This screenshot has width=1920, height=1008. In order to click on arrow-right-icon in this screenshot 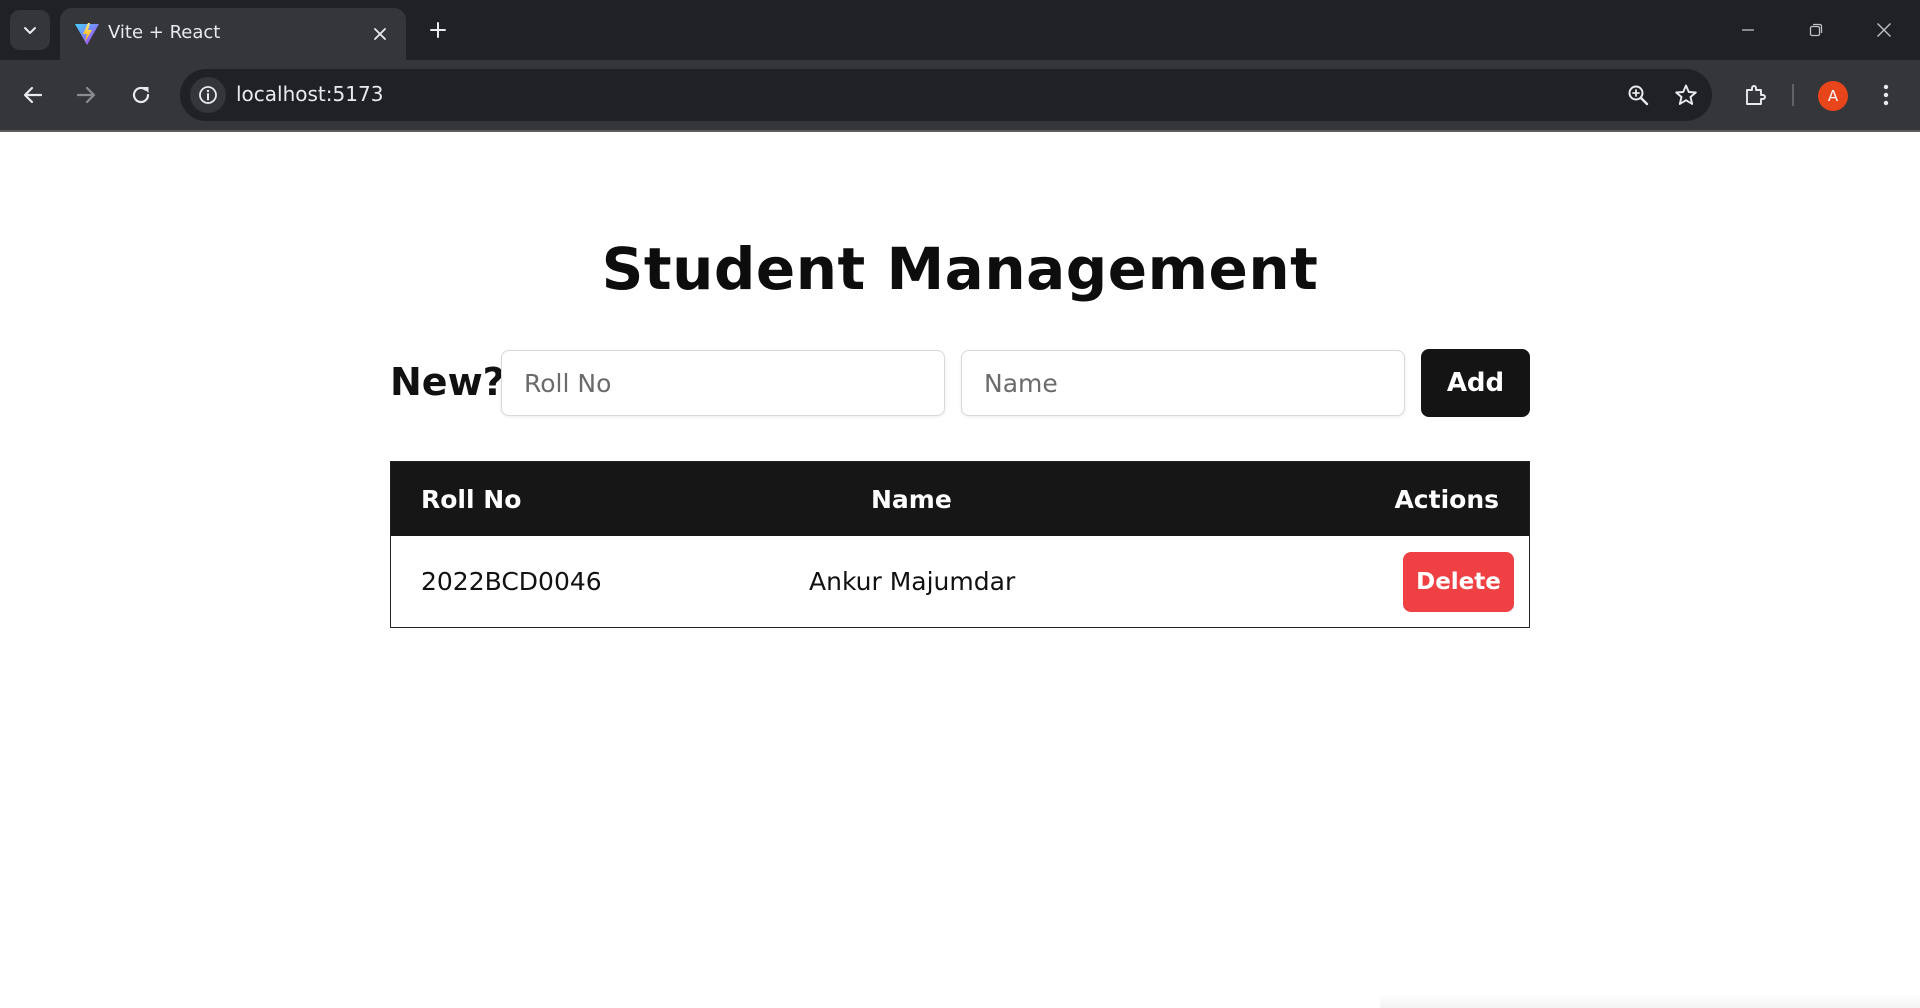, I will do `click(86, 95)`.